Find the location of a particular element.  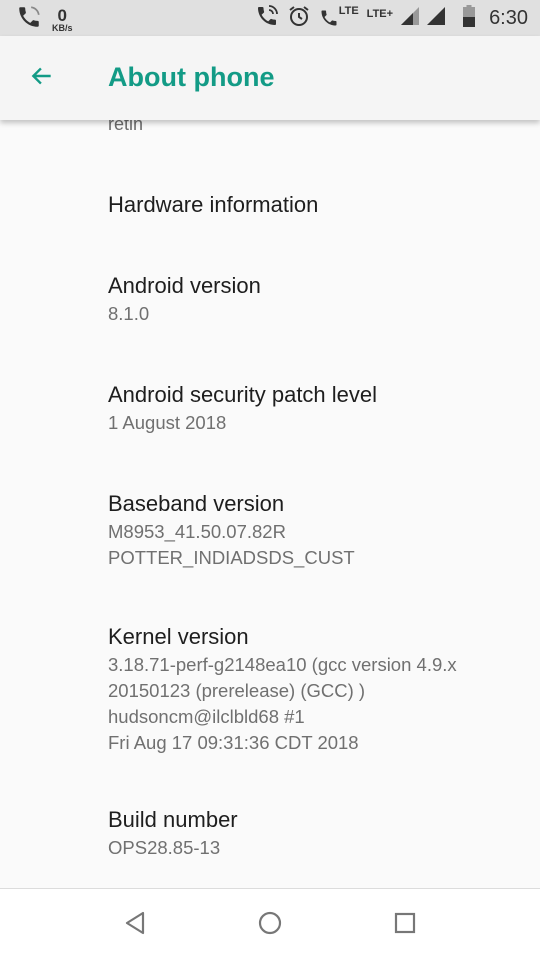

status-bar: 0 KB/s LTE LTE+ 6:30 is located at coordinates (270, 18).